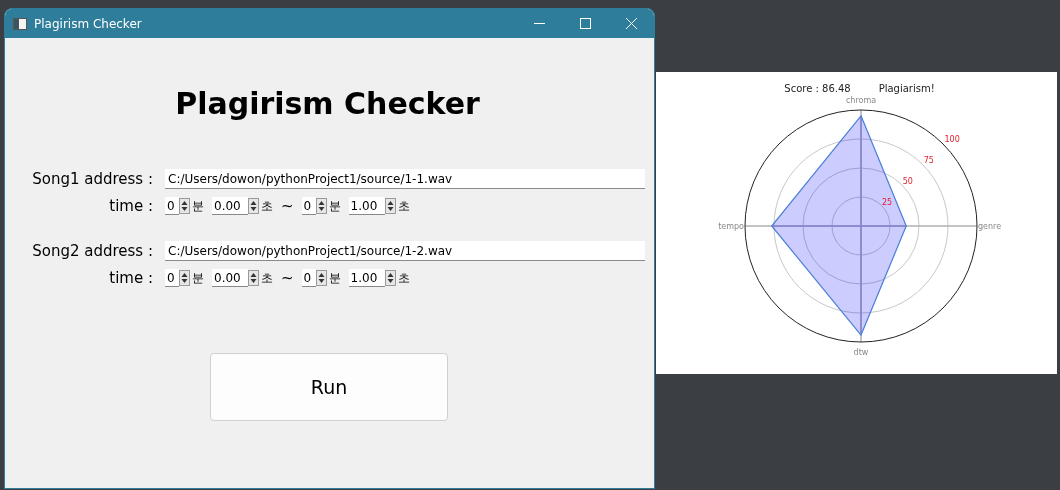 This screenshot has height=490, width=1060. Describe the element at coordinates (731, 226) in the screenshot. I see `axis-label: tempo` at that location.